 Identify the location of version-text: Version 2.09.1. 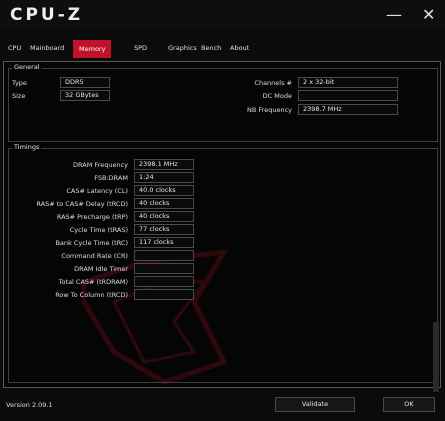
(29, 405).